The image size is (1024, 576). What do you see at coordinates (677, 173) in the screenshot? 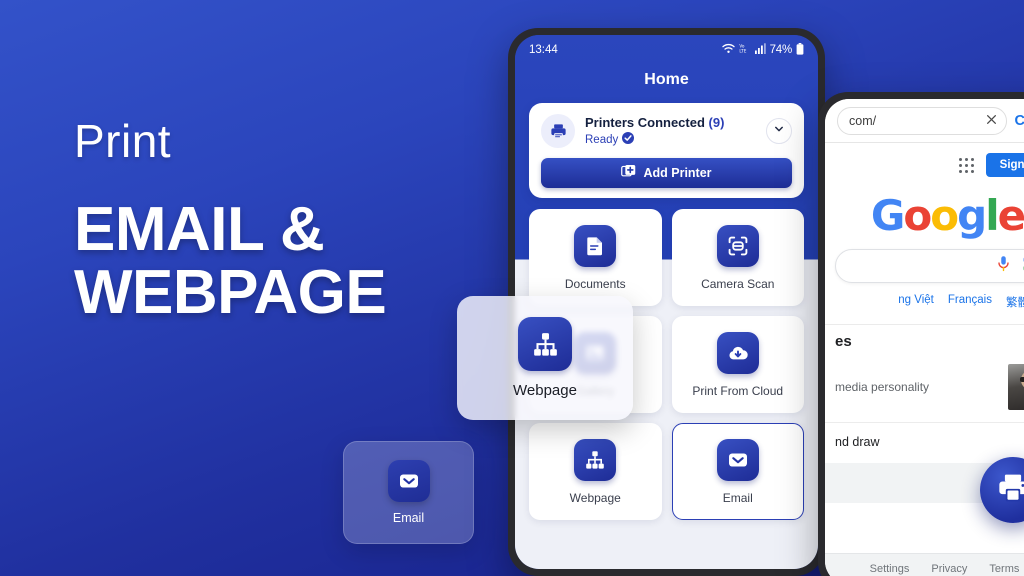
I see `add-printer-label: Add Printer` at bounding box center [677, 173].